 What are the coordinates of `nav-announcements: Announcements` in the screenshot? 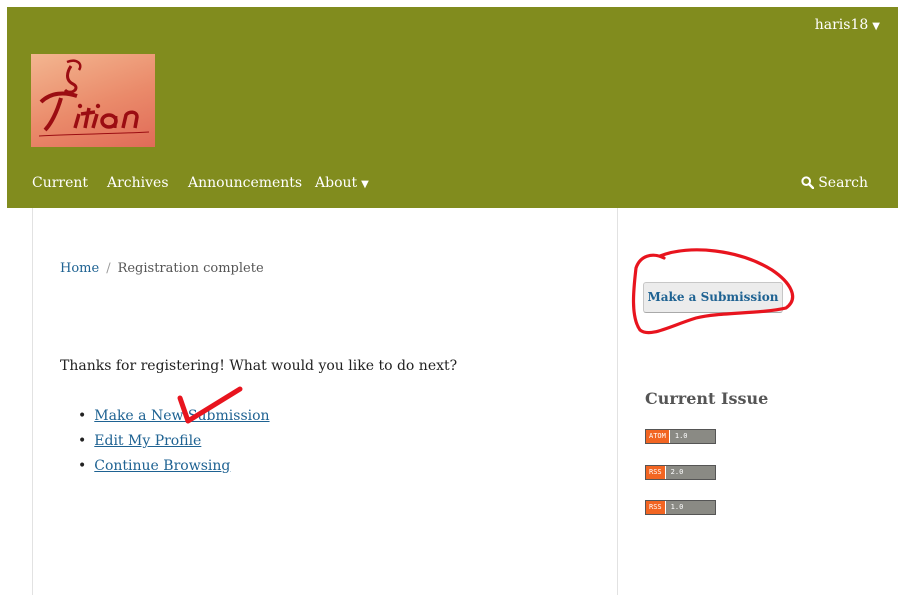 It's located at (245, 183).